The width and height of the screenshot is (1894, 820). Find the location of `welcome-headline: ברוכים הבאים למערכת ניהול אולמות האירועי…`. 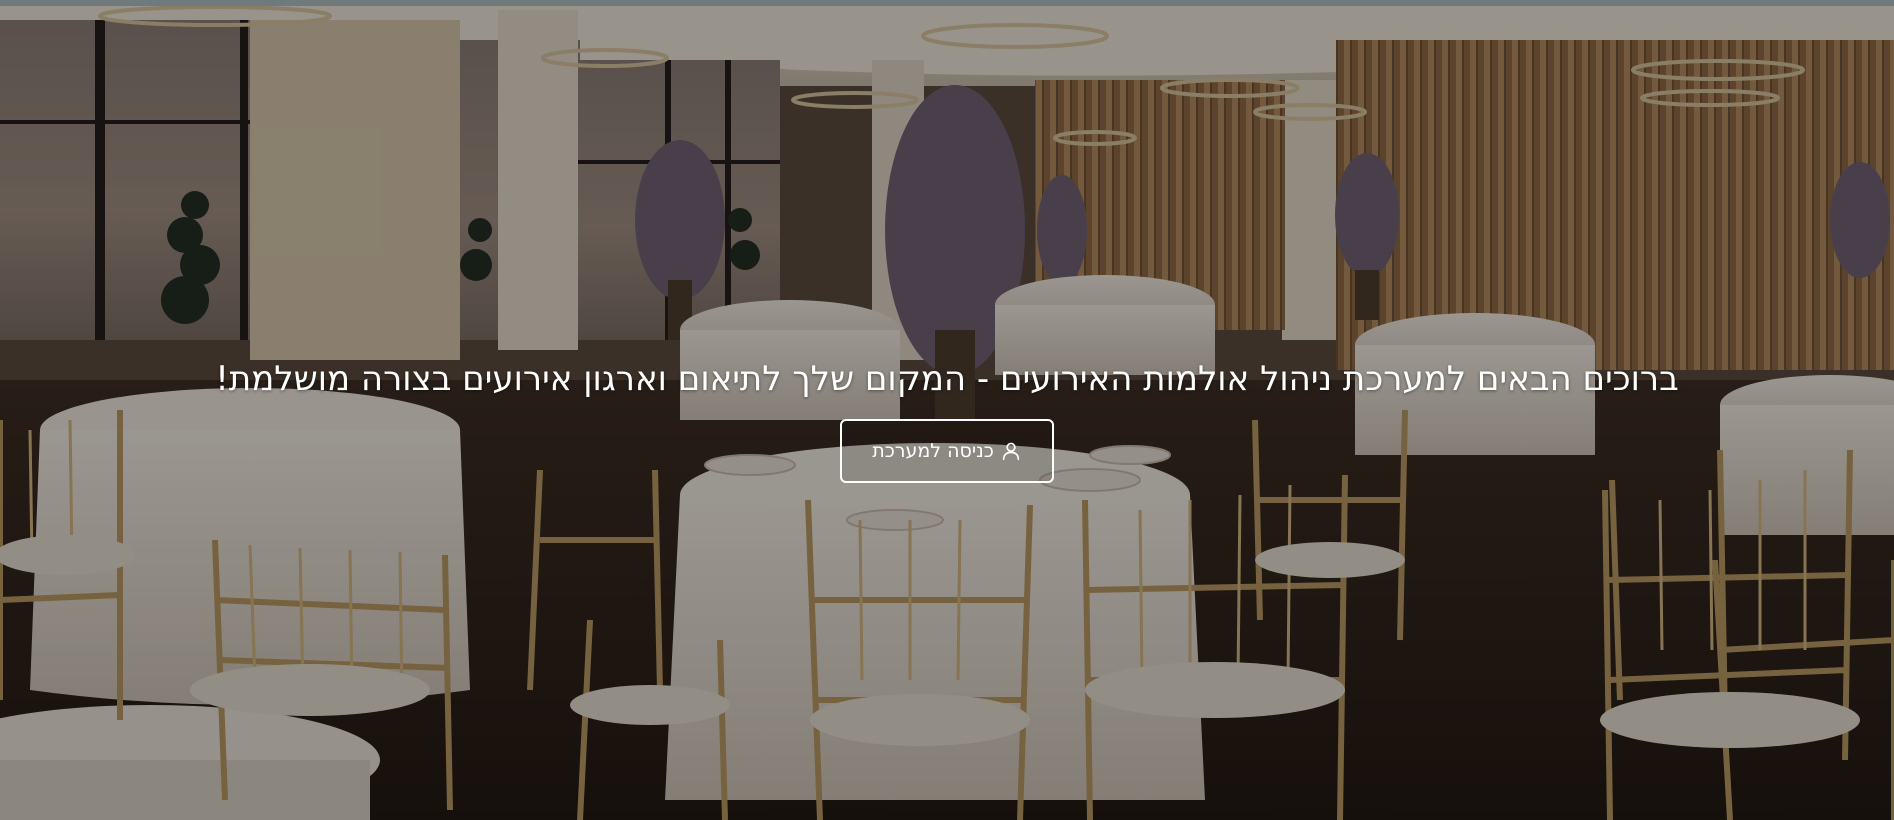

welcome-headline: ברוכים הבאים למערכת ניהול אולמות האירועי… is located at coordinates (947, 379).